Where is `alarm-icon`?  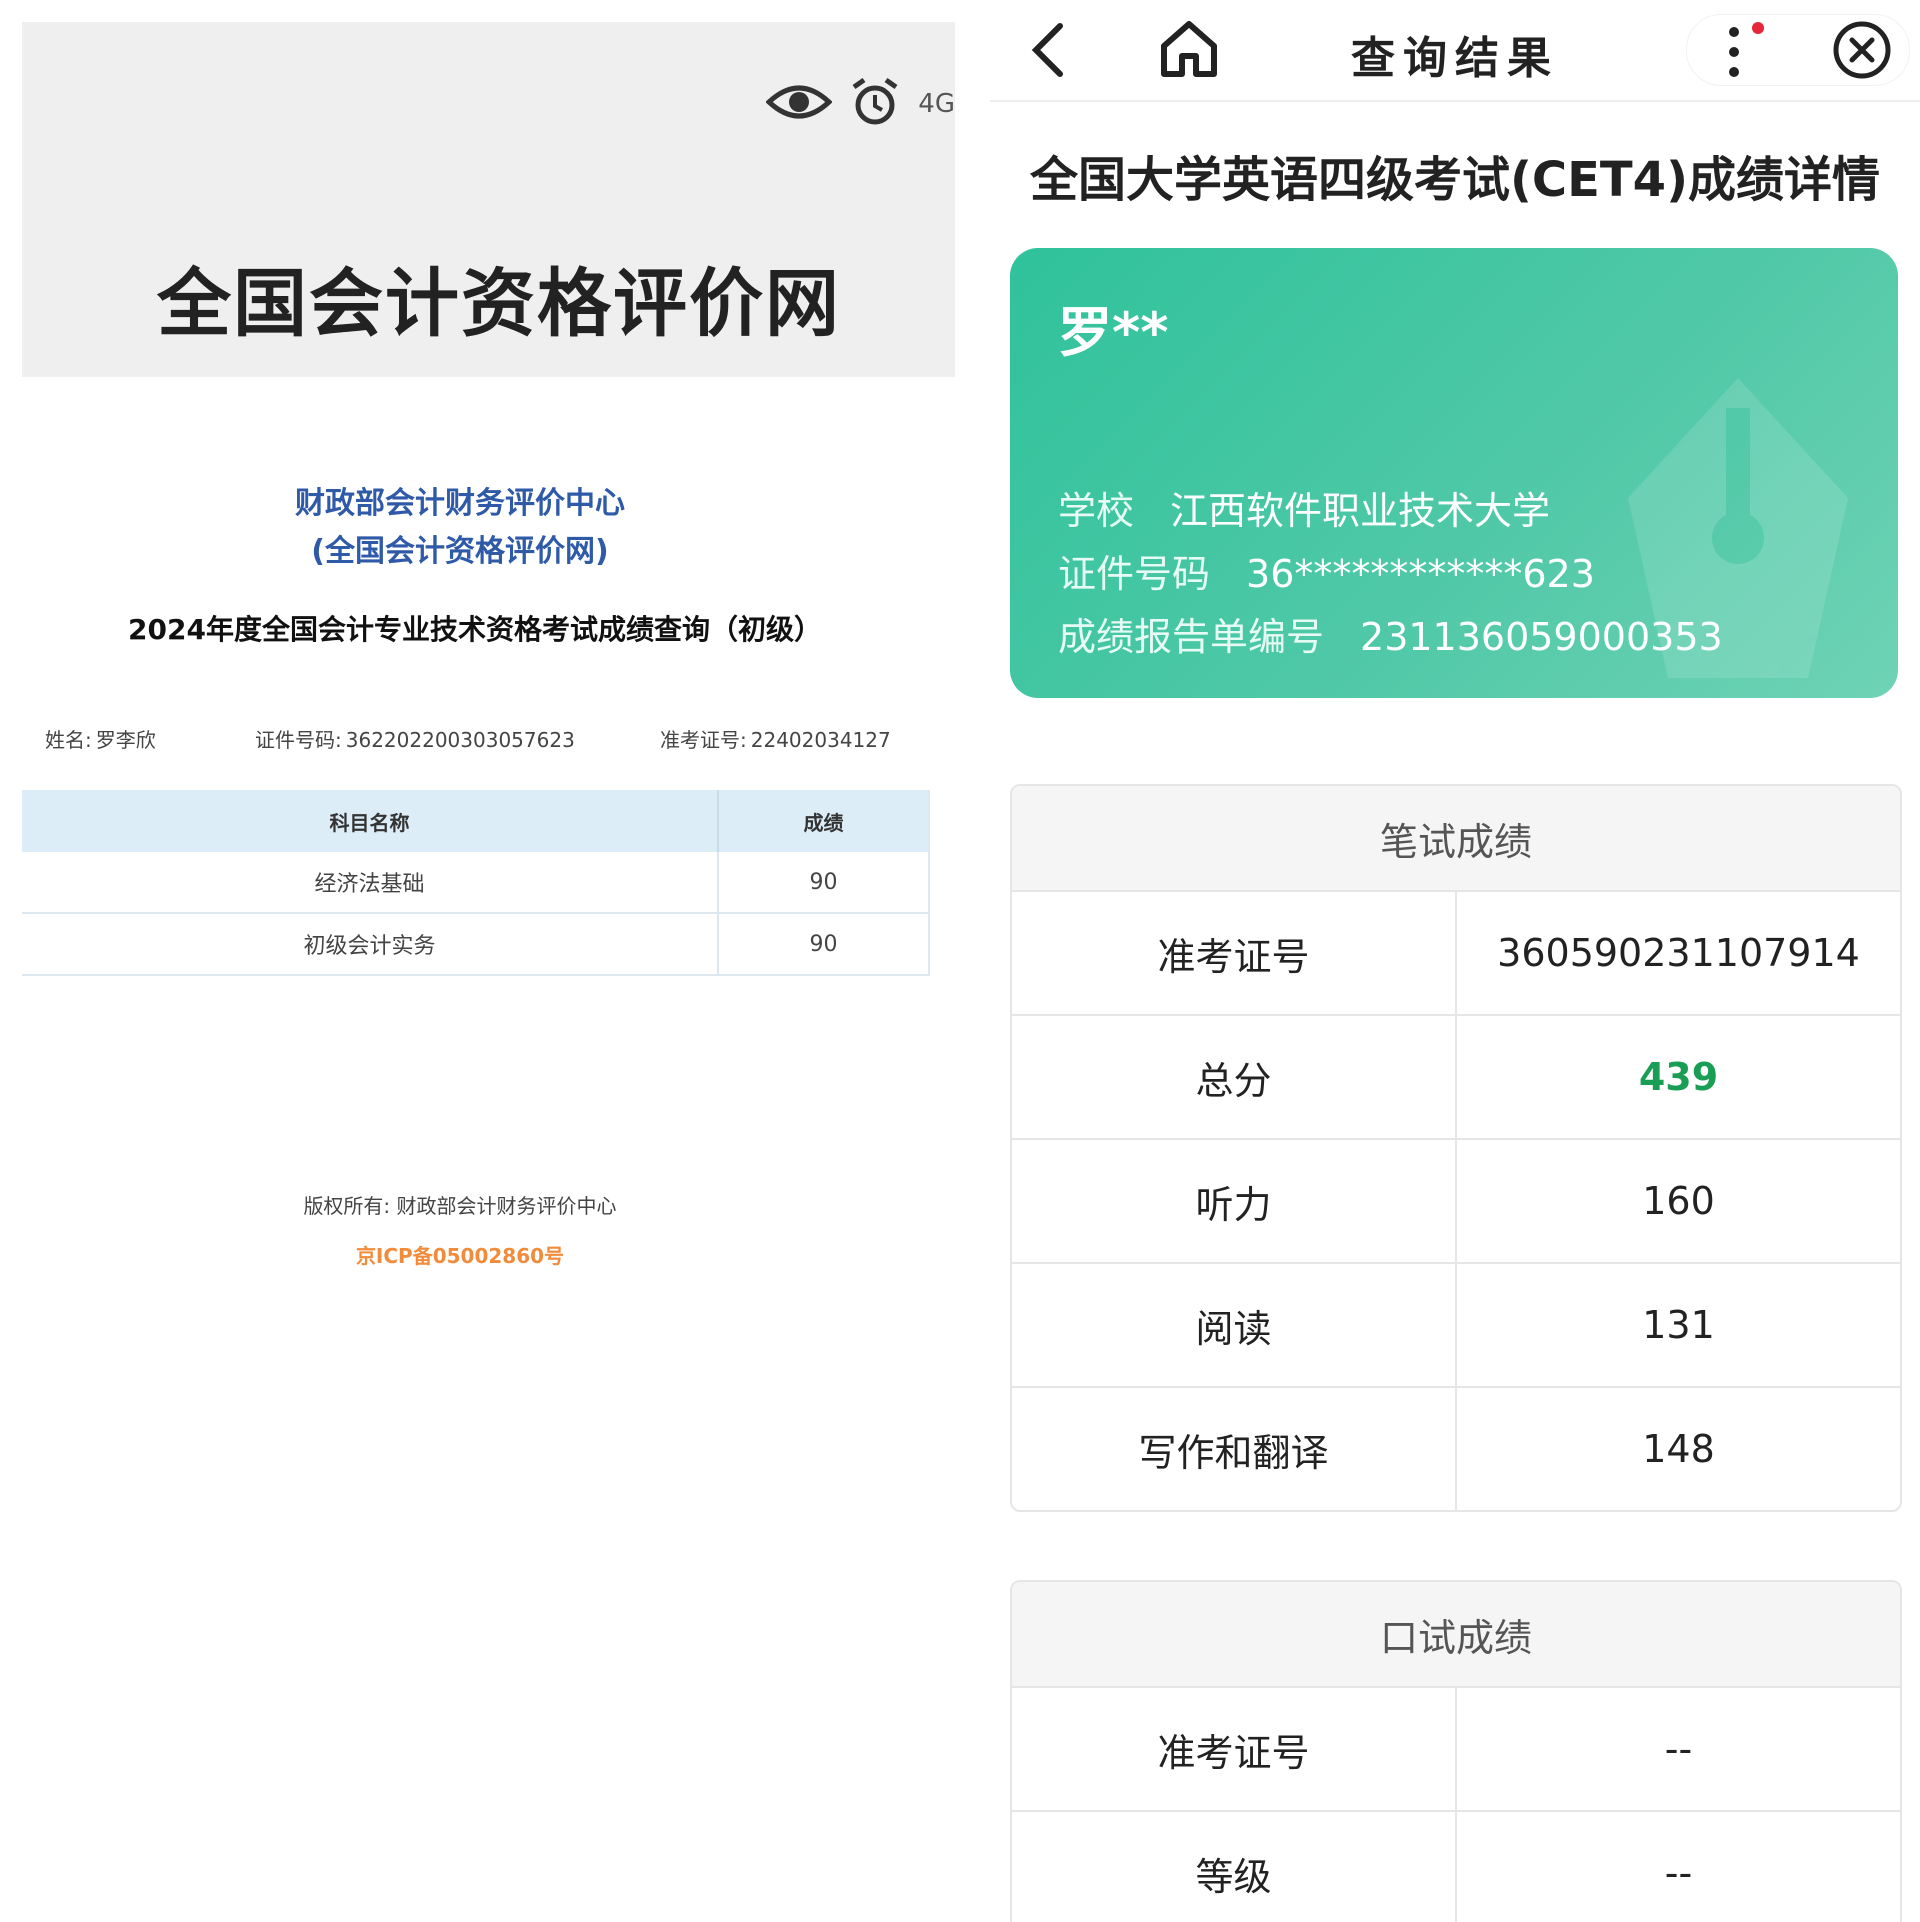
alarm-icon is located at coordinates (875, 104).